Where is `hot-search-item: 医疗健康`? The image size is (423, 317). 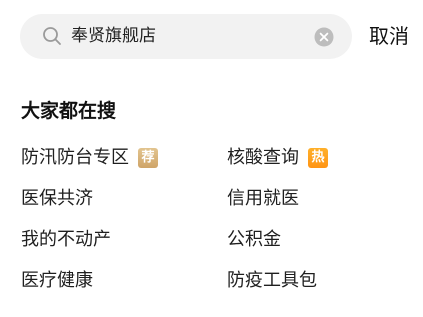 hot-search-item: 医疗健康 is located at coordinates (57, 281).